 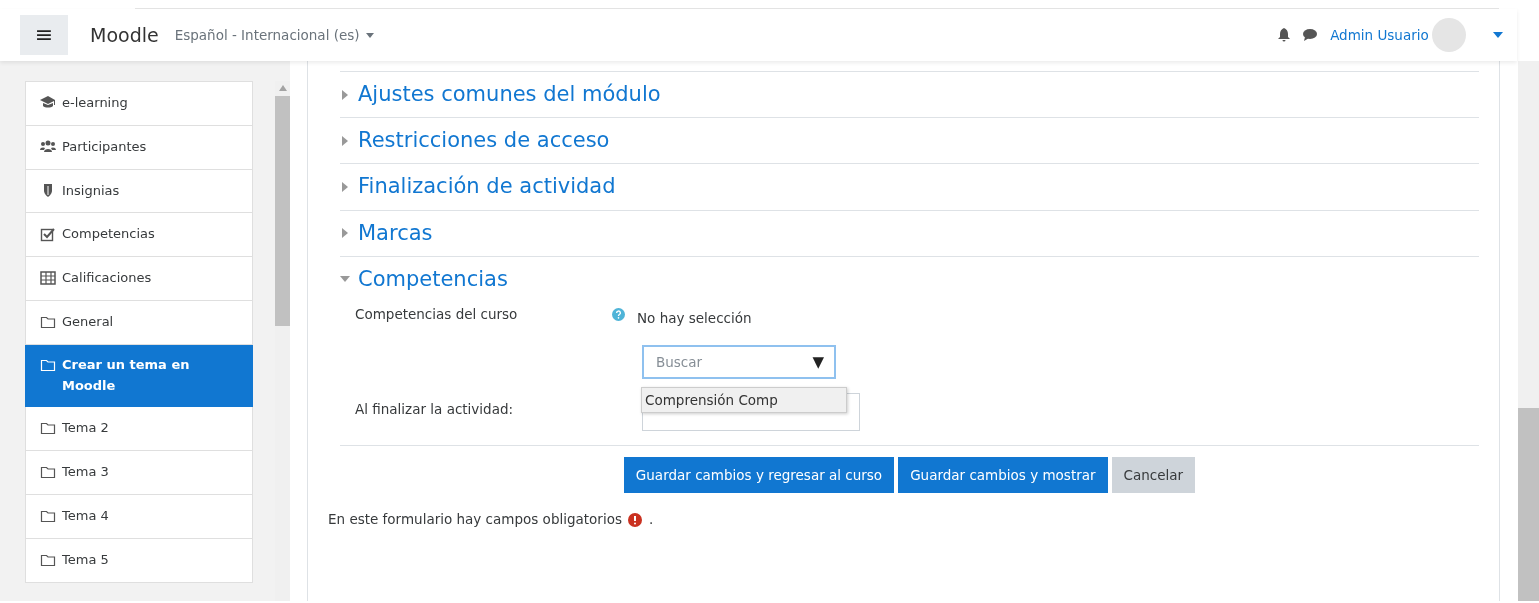 I want to click on required-fields-note: En este formulario hay campos obligatorios, so click(x=475, y=520).